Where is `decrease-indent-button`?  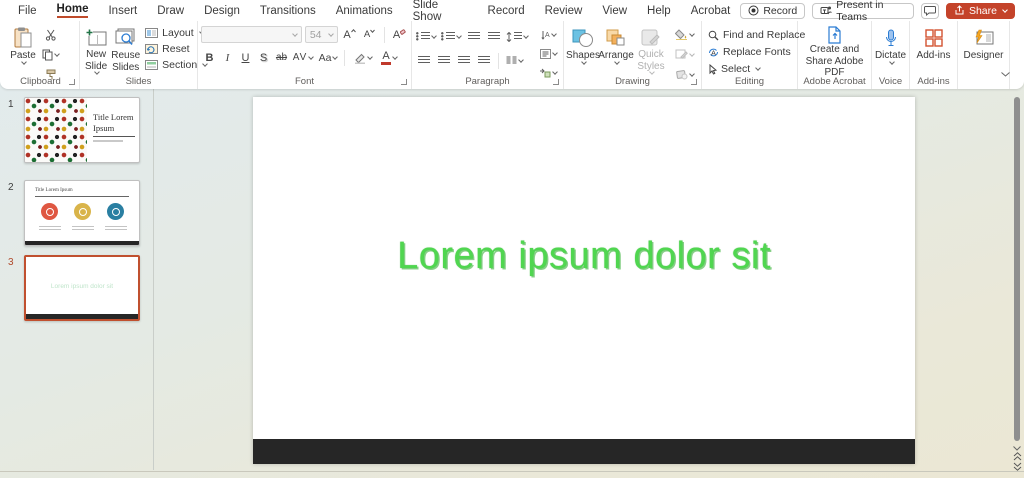
decrease-indent-button is located at coordinates (473, 36).